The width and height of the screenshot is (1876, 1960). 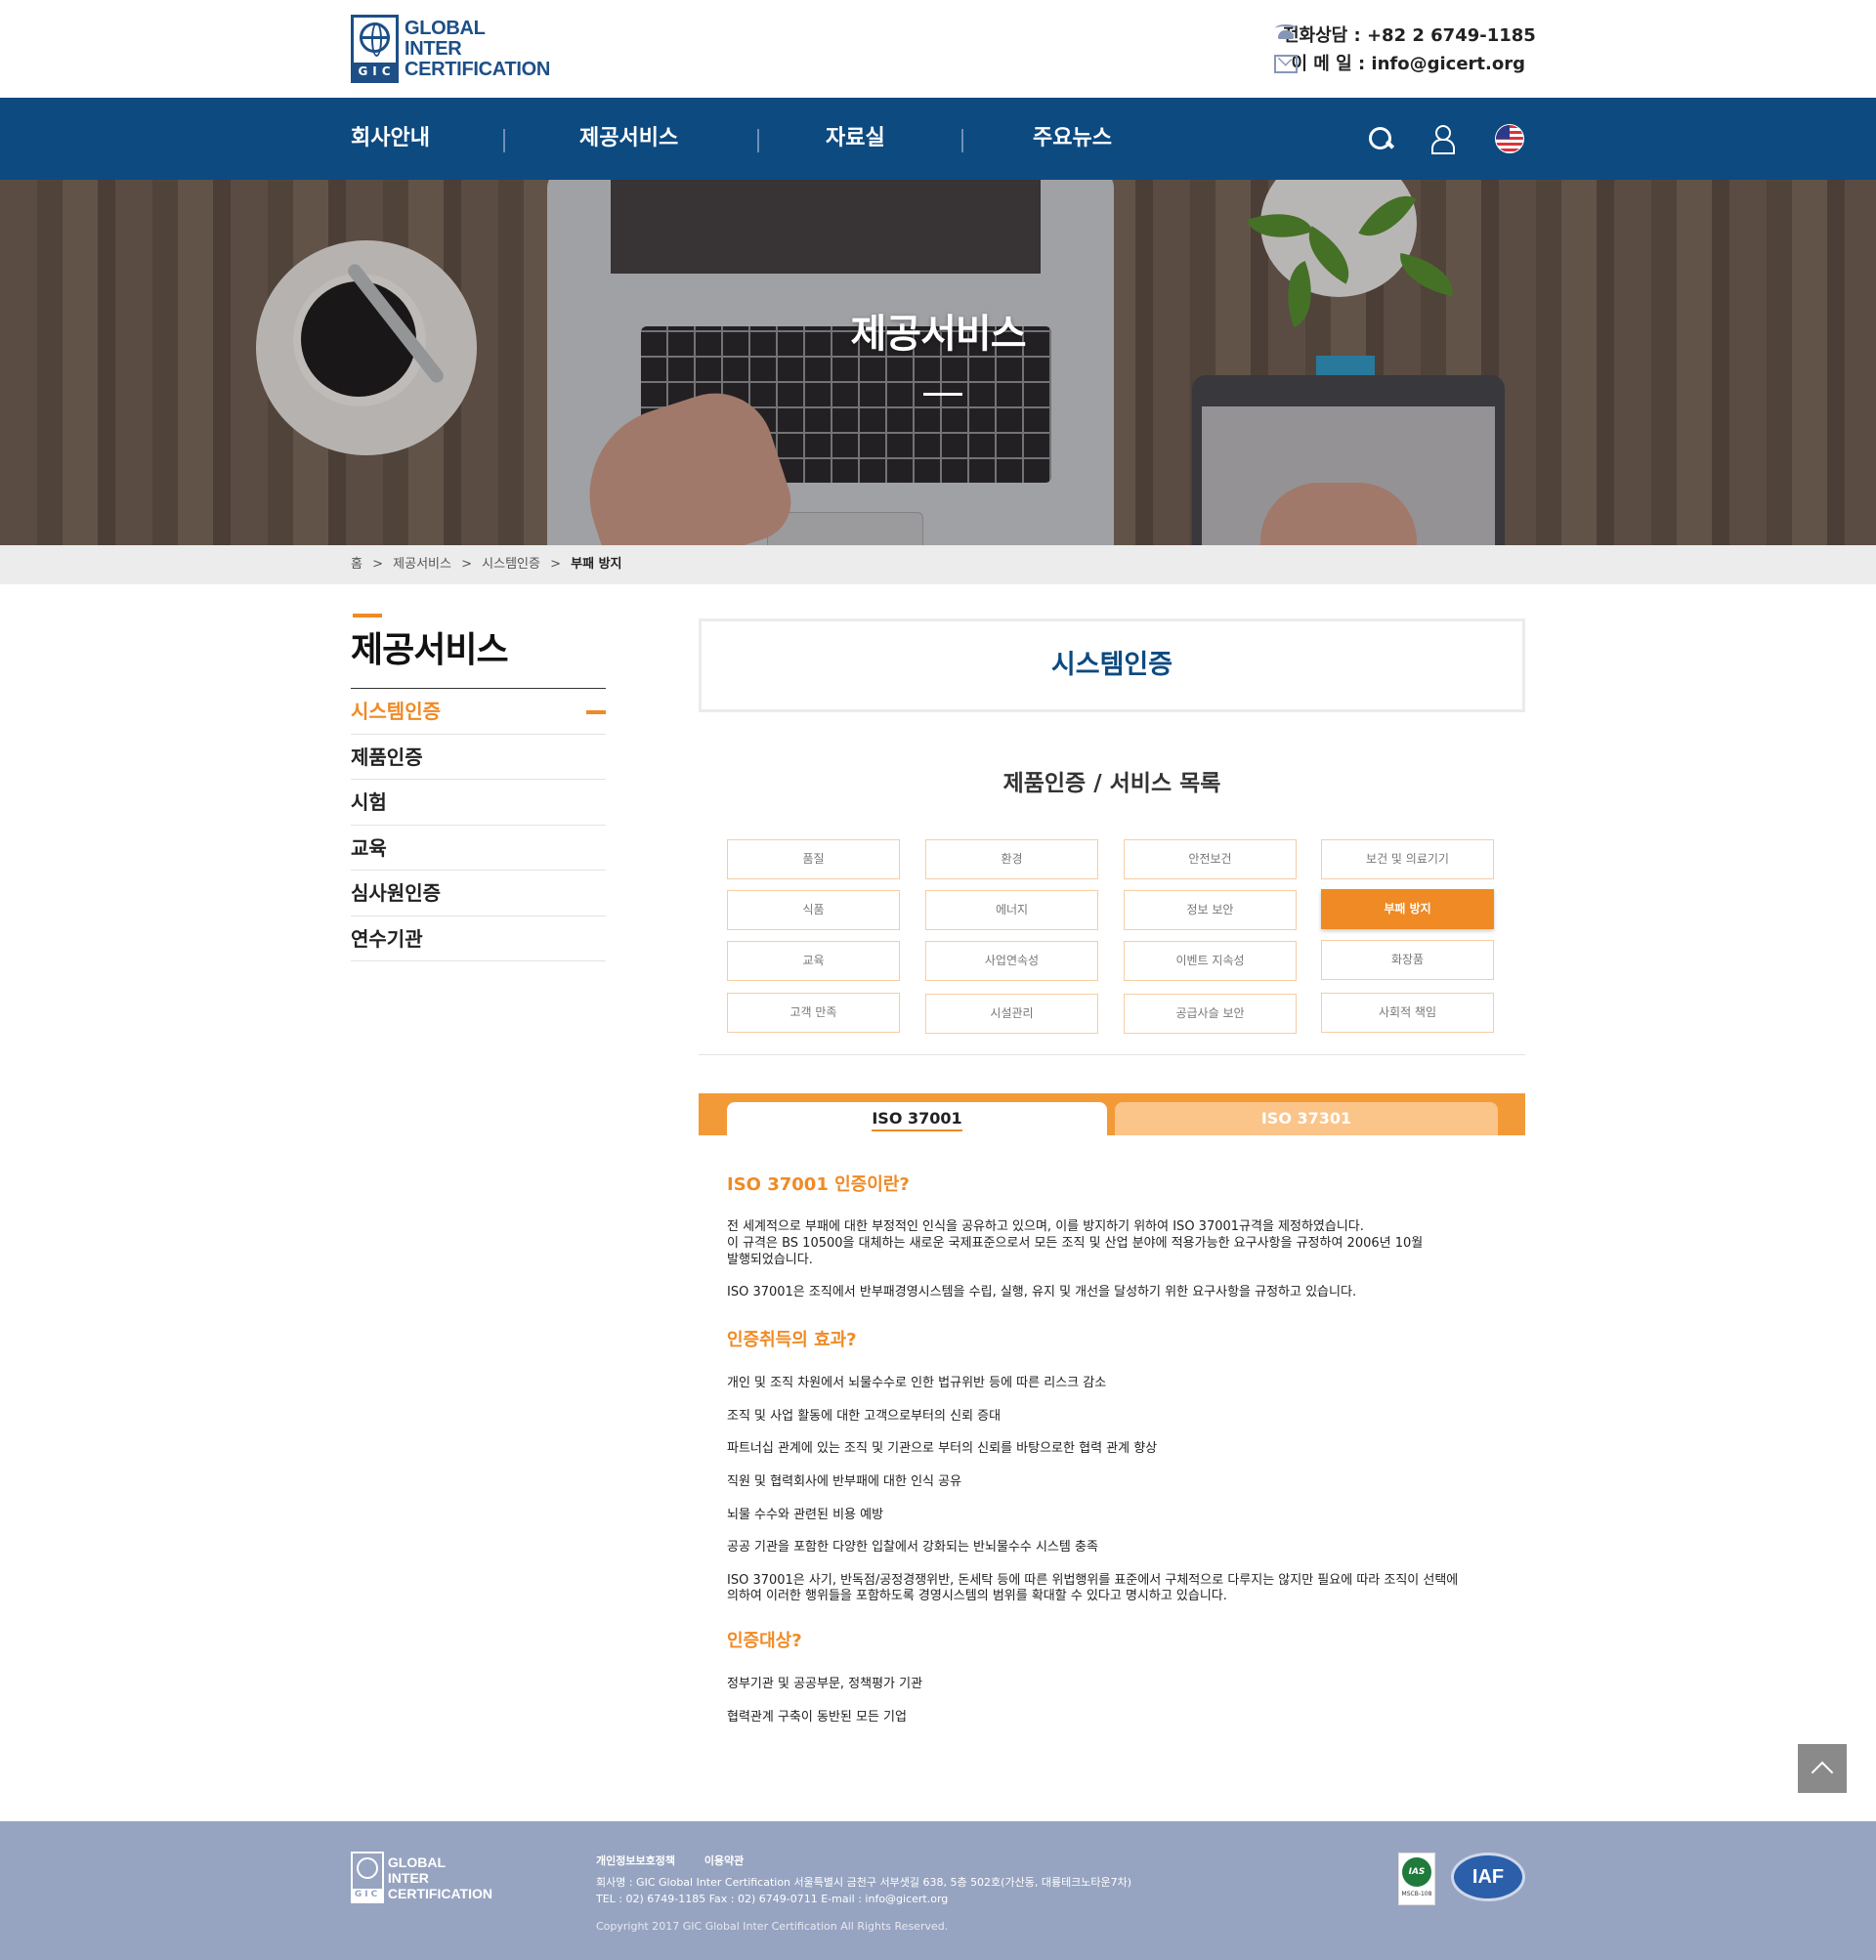 What do you see at coordinates (356, 564) in the screenshot?
I see `breadcrumb-home: 홈` at bounding box center [356, 564].